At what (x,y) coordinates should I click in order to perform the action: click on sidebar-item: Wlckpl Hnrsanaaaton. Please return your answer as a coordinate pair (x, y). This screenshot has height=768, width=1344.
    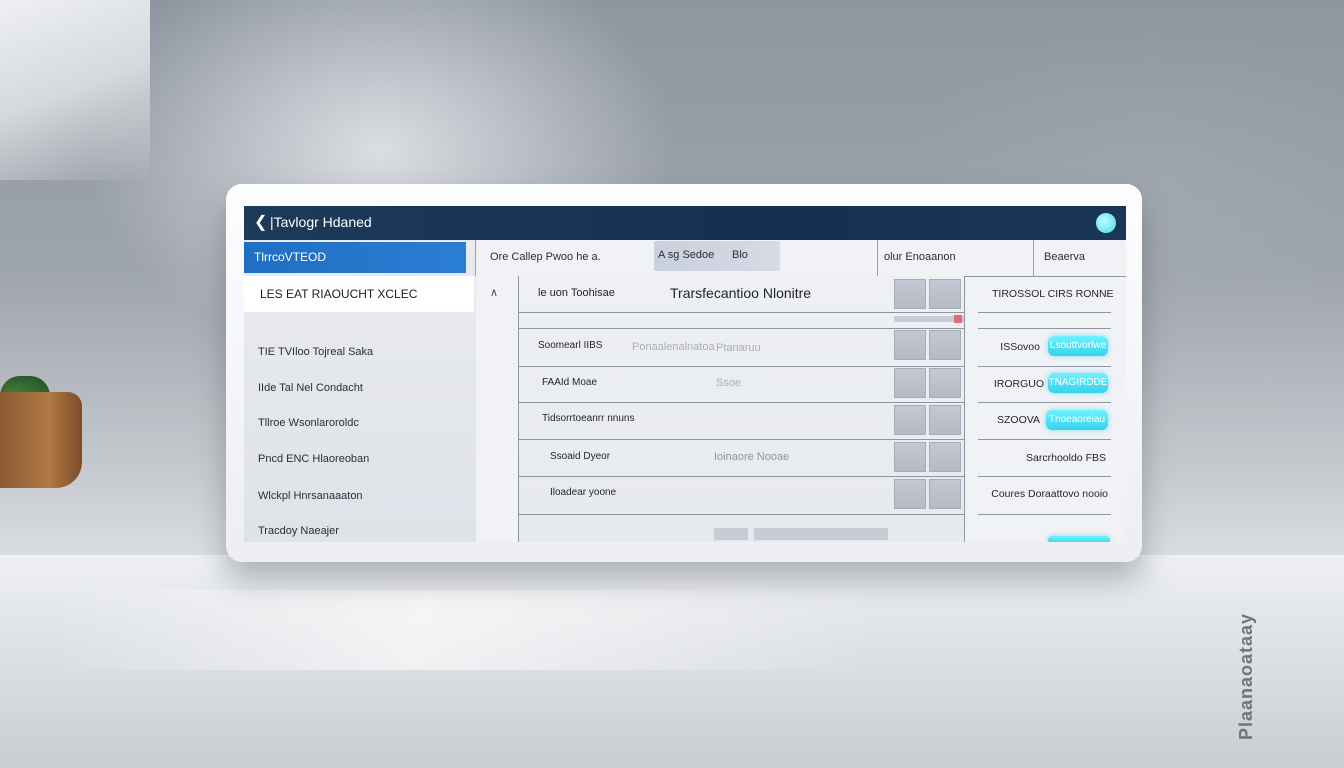
    Looking at the image, I should click on (310, 496).